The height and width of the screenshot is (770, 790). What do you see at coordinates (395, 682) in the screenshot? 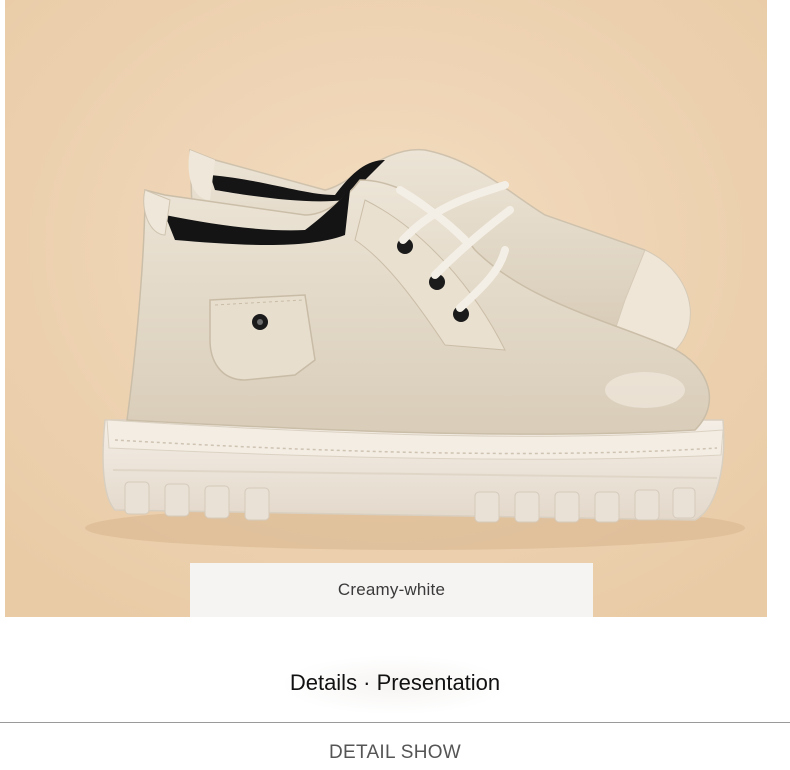
I see `section-title: Details · Presentation` at bounding box center [395, 682].